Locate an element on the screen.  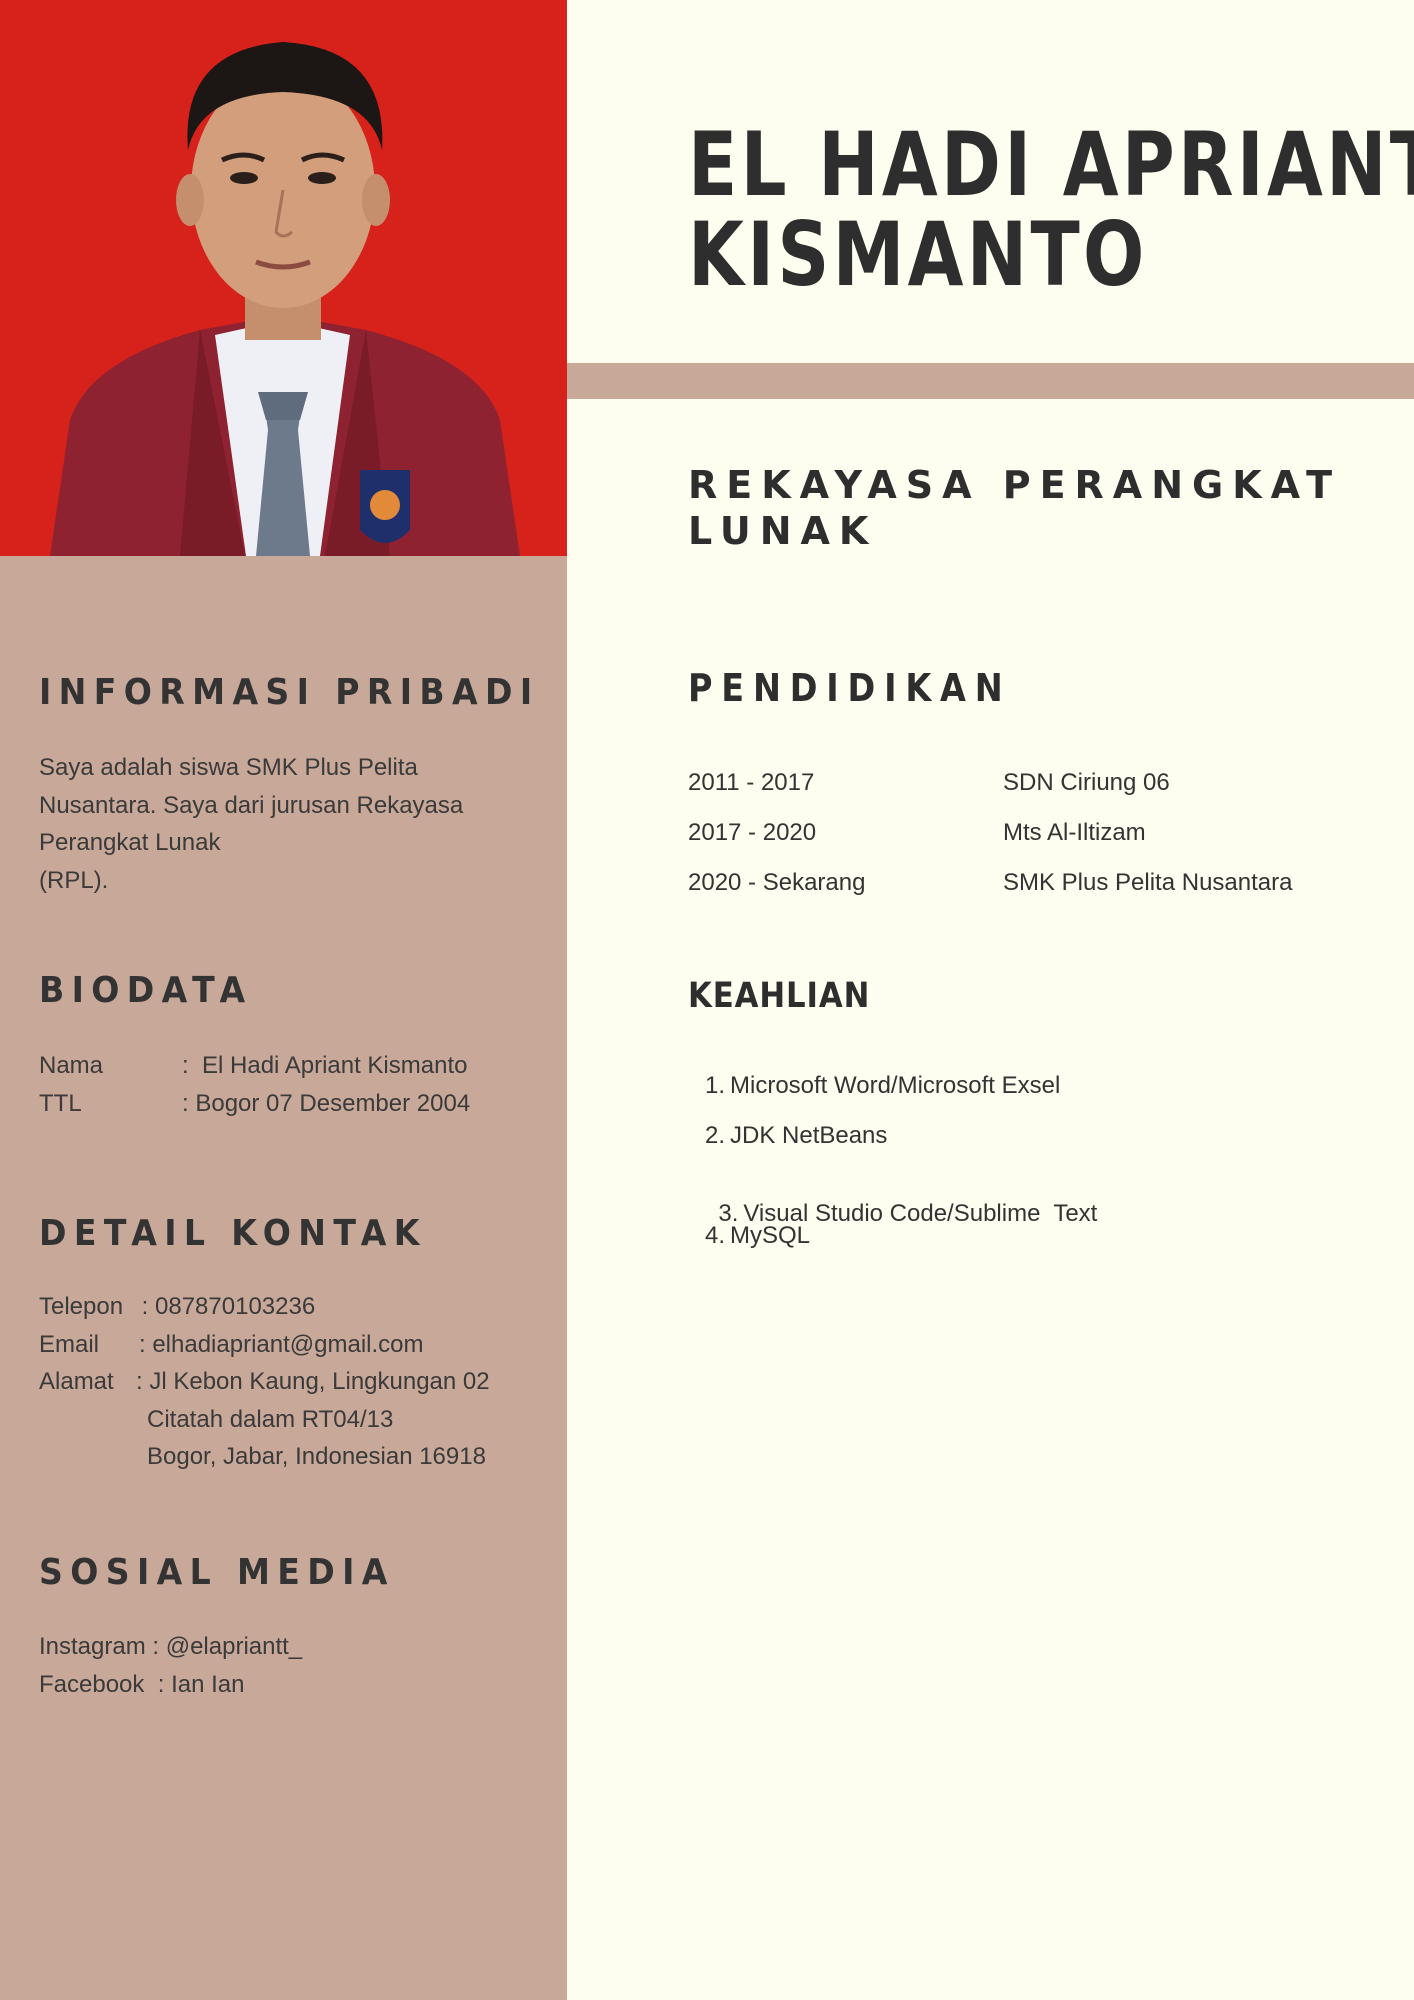
kontak-row-email: Email : elhadiapriant@gmail.com is located at coordinates (264, 1345).